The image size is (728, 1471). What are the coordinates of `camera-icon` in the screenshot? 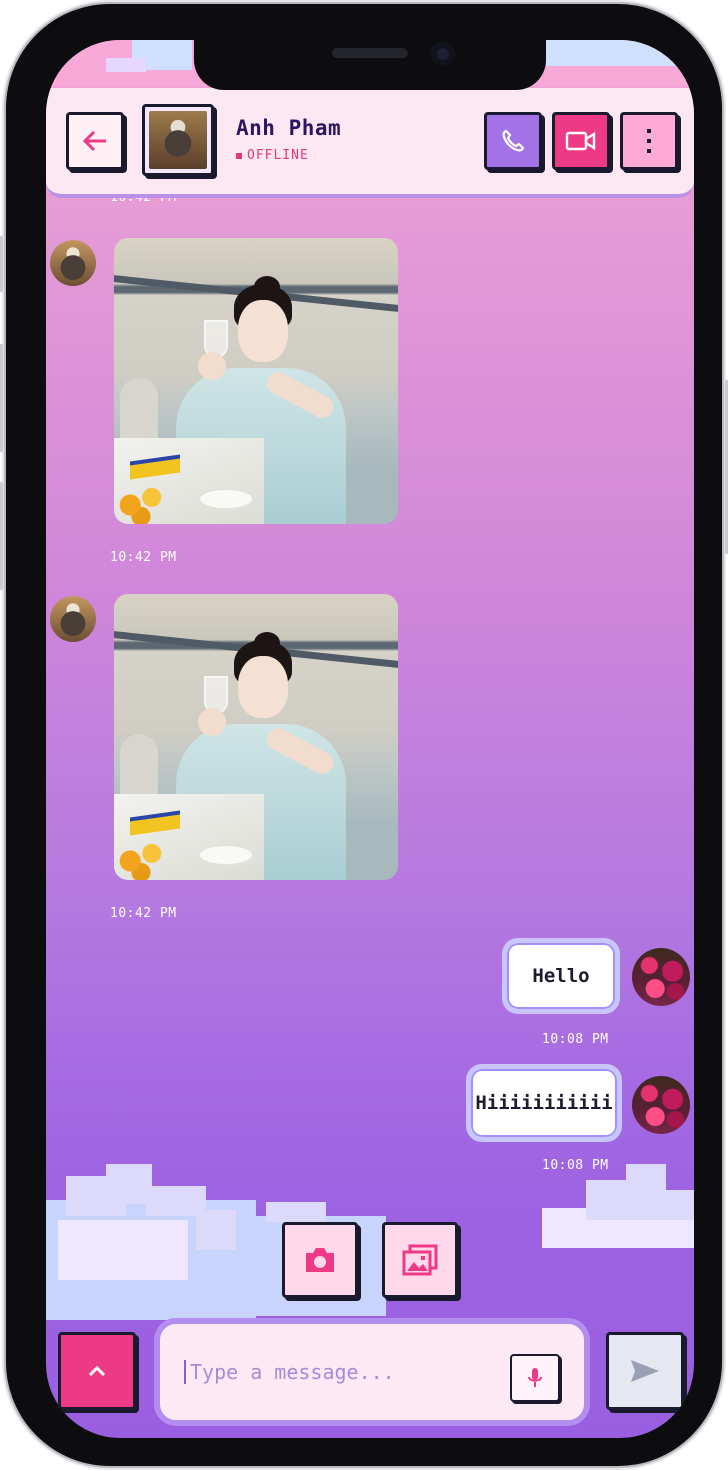 It's located at (320, 1260).